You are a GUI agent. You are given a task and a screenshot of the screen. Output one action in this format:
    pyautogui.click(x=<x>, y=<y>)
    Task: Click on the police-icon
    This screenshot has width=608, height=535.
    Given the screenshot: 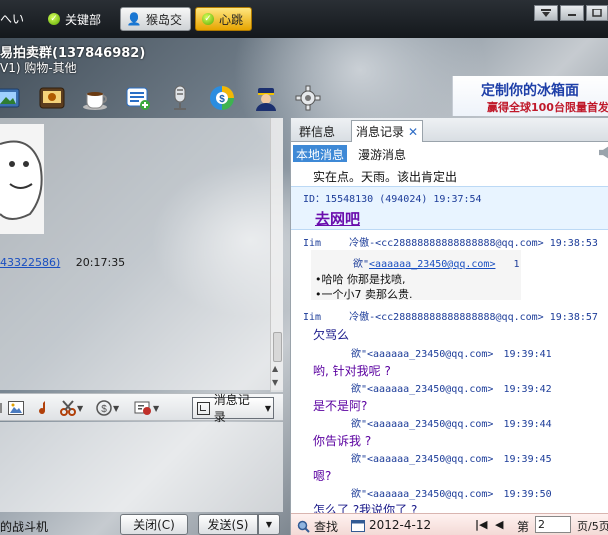 What is the action you would take?
    pyautogui.click(x=266, y=98)
    